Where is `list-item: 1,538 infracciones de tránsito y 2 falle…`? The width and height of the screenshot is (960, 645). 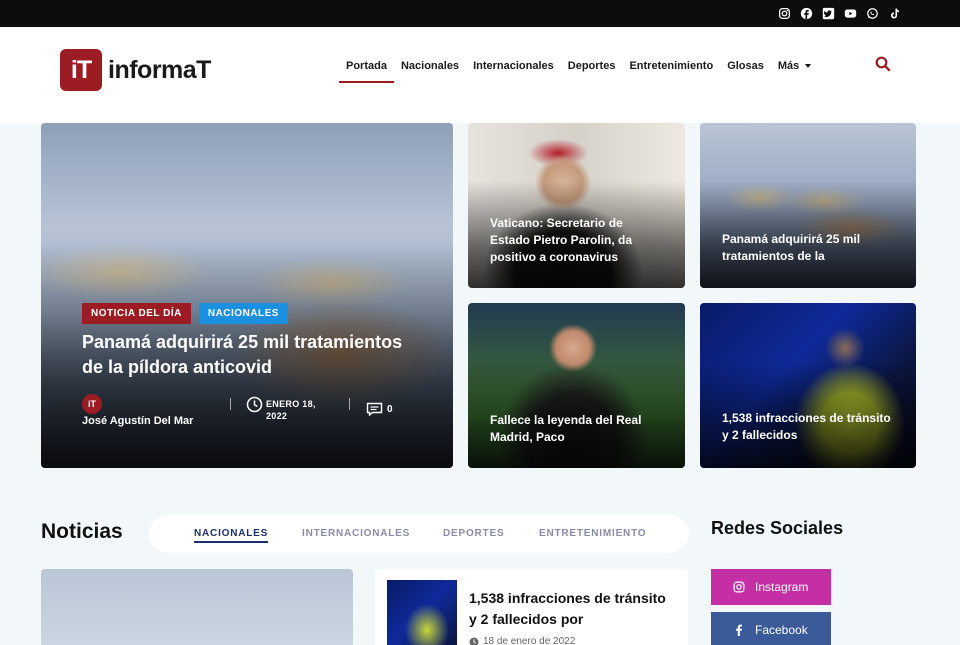 list-item: 1,538 infracciones de tránsito y 2 falle… is located at coordinates (531, 607).